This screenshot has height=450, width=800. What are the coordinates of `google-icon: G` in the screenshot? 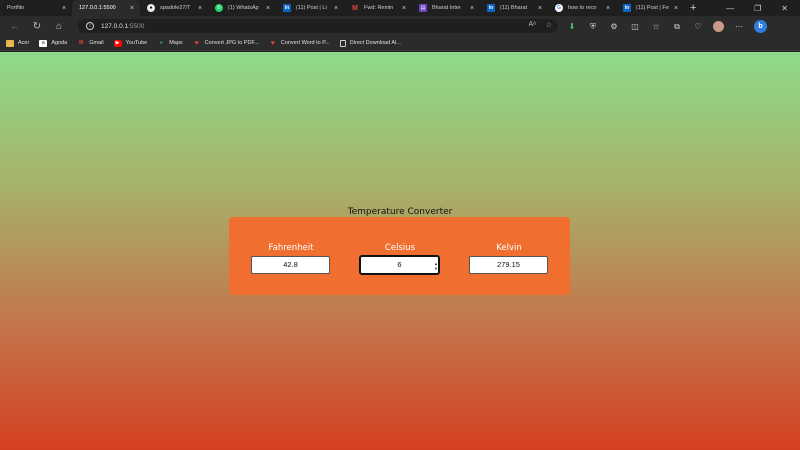 It's located at (559, 8).